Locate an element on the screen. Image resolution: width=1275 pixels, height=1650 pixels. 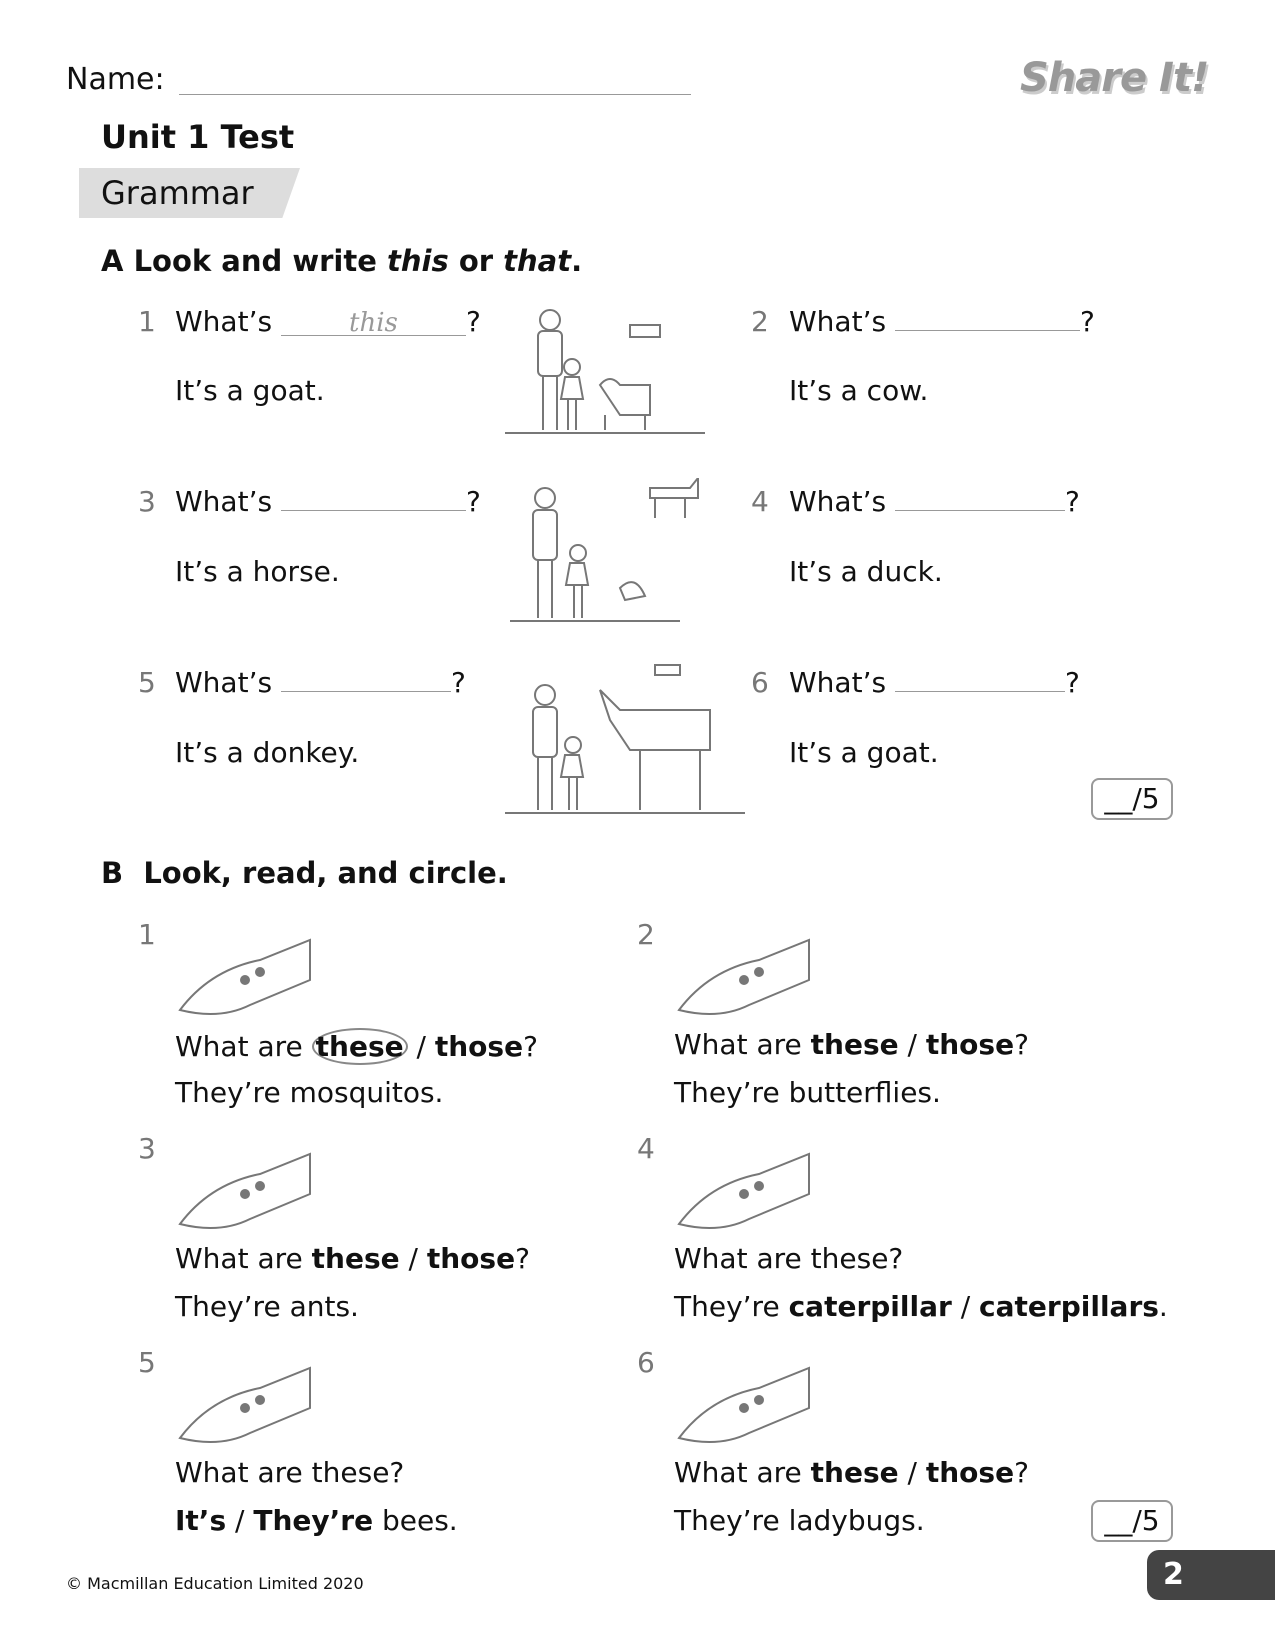
part-b-item-number: 6 is located at coordinates (646, 1362).